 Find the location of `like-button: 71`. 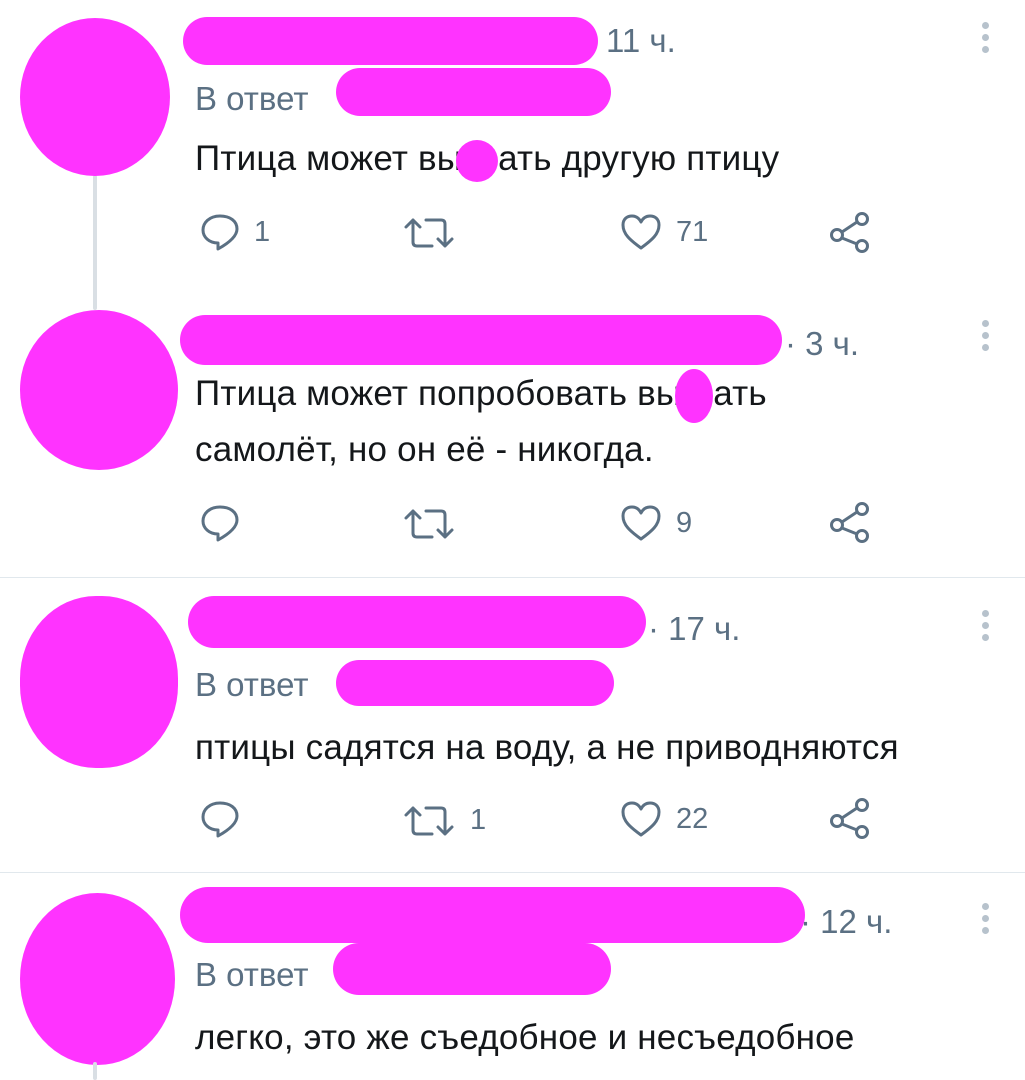

like-button: 71 is located at coordinates (664, 232).